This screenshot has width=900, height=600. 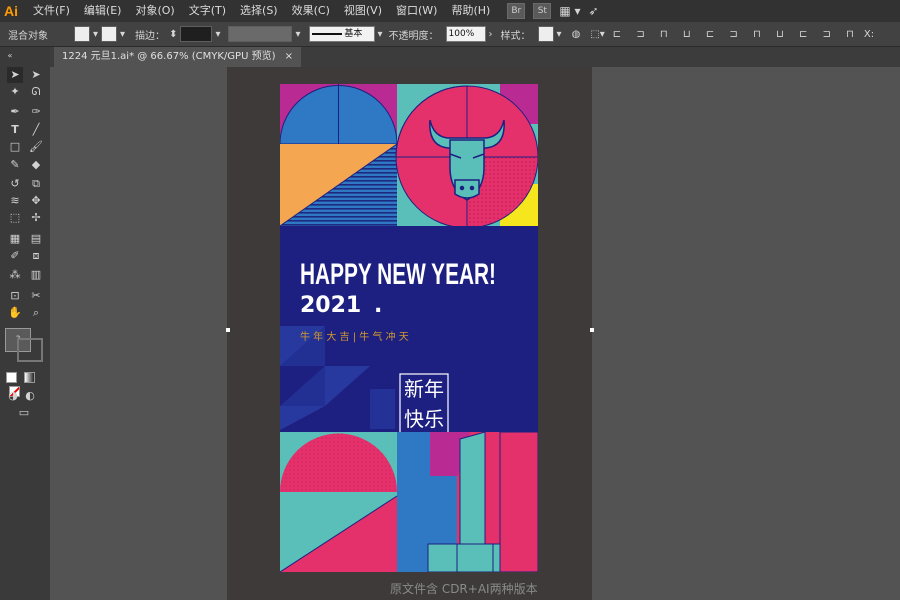 I want to click on menu-view: 视图(V), so click(x=363, y=11).